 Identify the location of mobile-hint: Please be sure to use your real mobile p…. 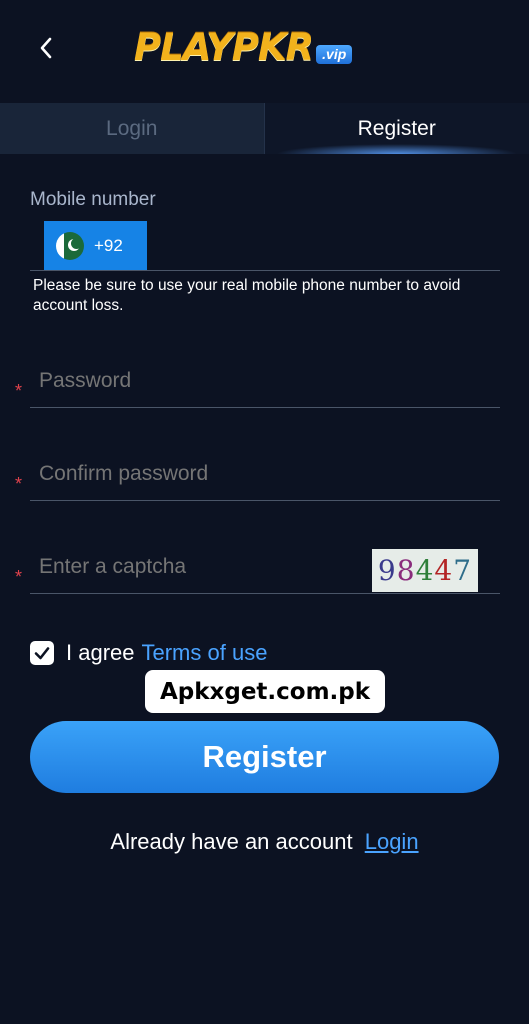
(247, 295).